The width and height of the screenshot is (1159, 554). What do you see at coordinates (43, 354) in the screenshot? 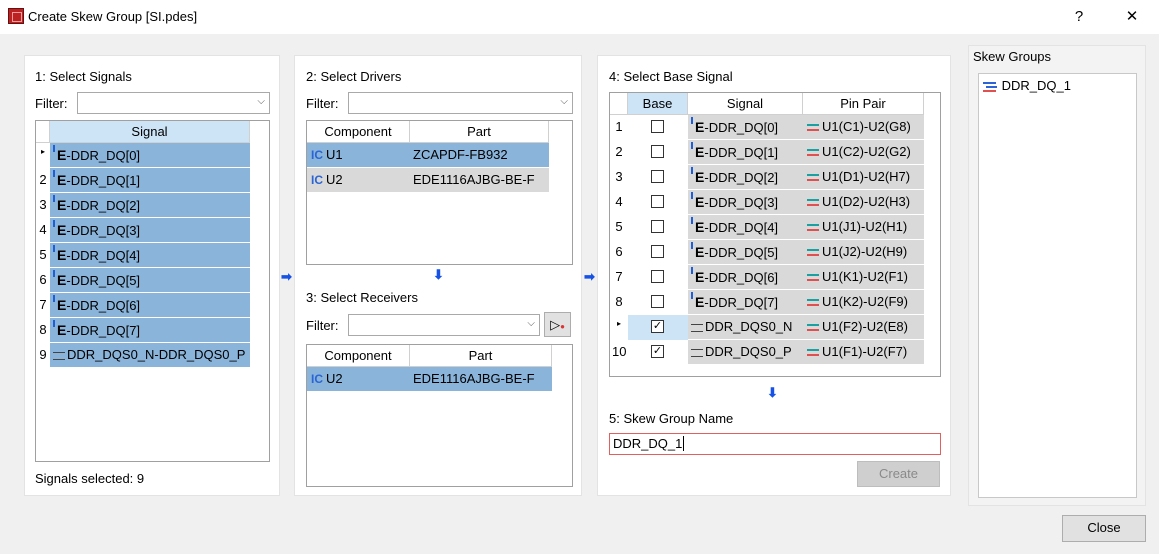
I see `row-number: 9` at bounding box center [43, 354].